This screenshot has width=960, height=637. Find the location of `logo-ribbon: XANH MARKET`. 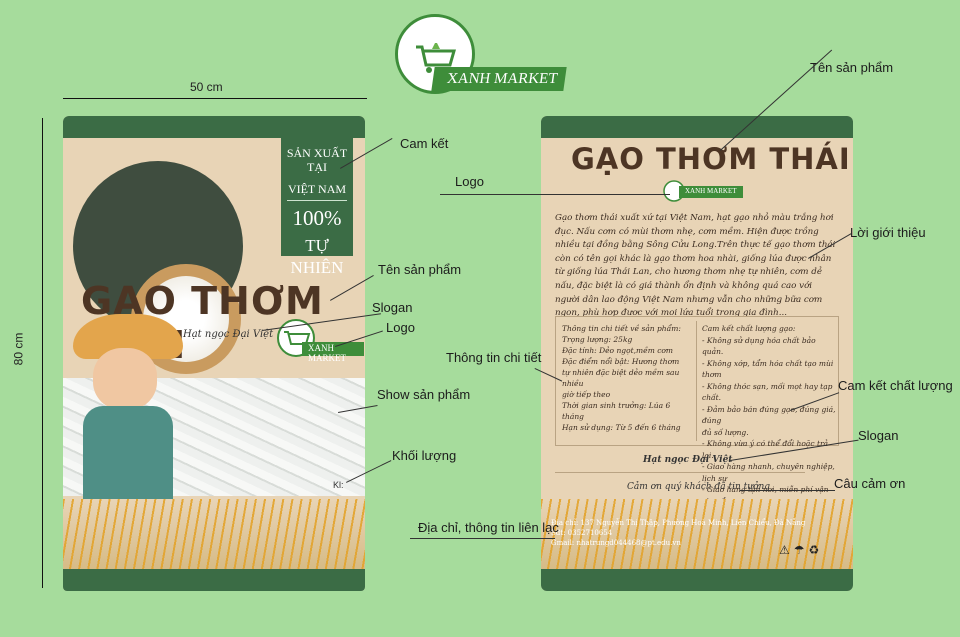

logo-ribbon: XANH MARKET is located at coordinates (499, 79).